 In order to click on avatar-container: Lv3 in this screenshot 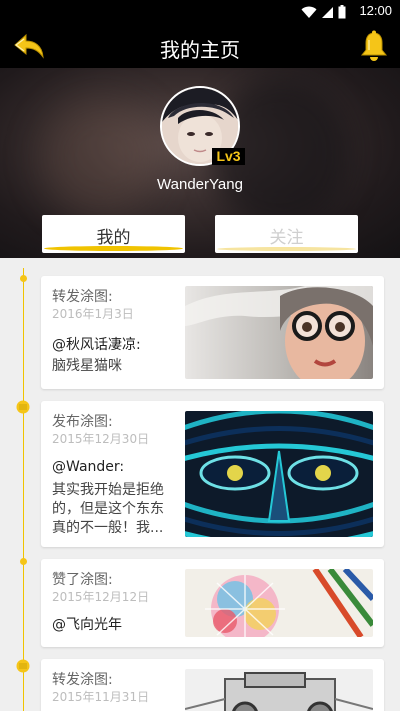, I will do `click(202, 126)`.